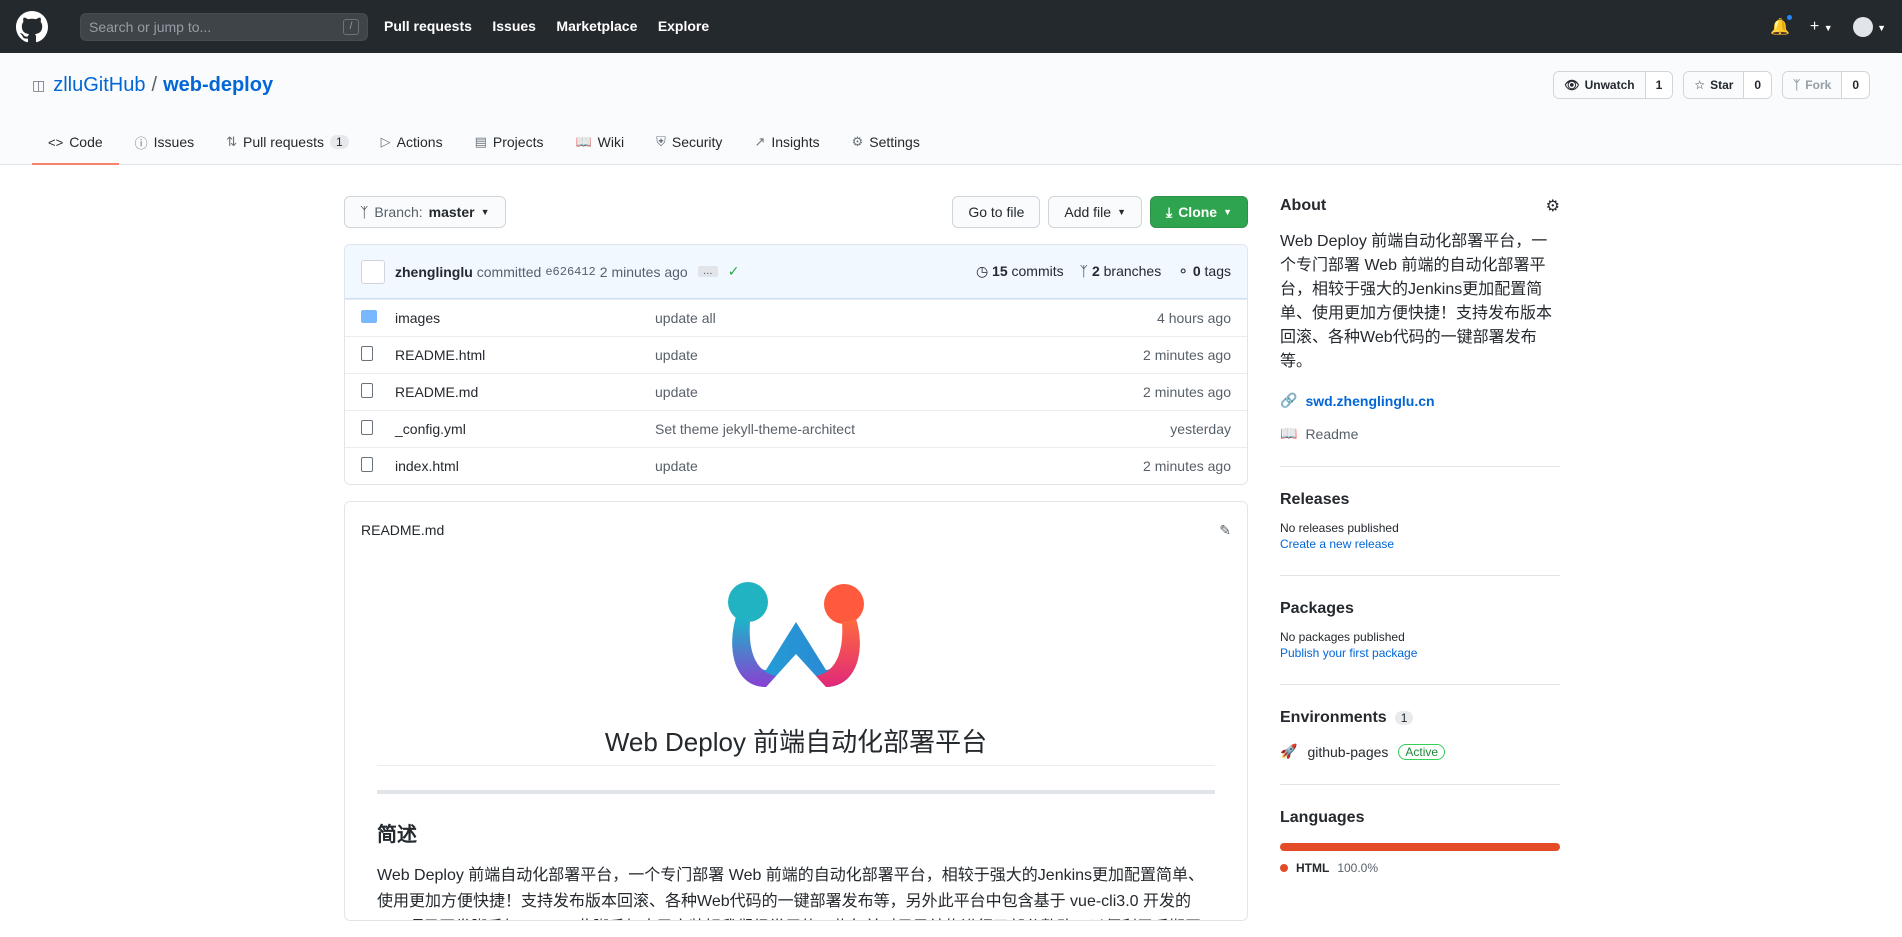  I want to click on committer-avatar, so click(373, 271).